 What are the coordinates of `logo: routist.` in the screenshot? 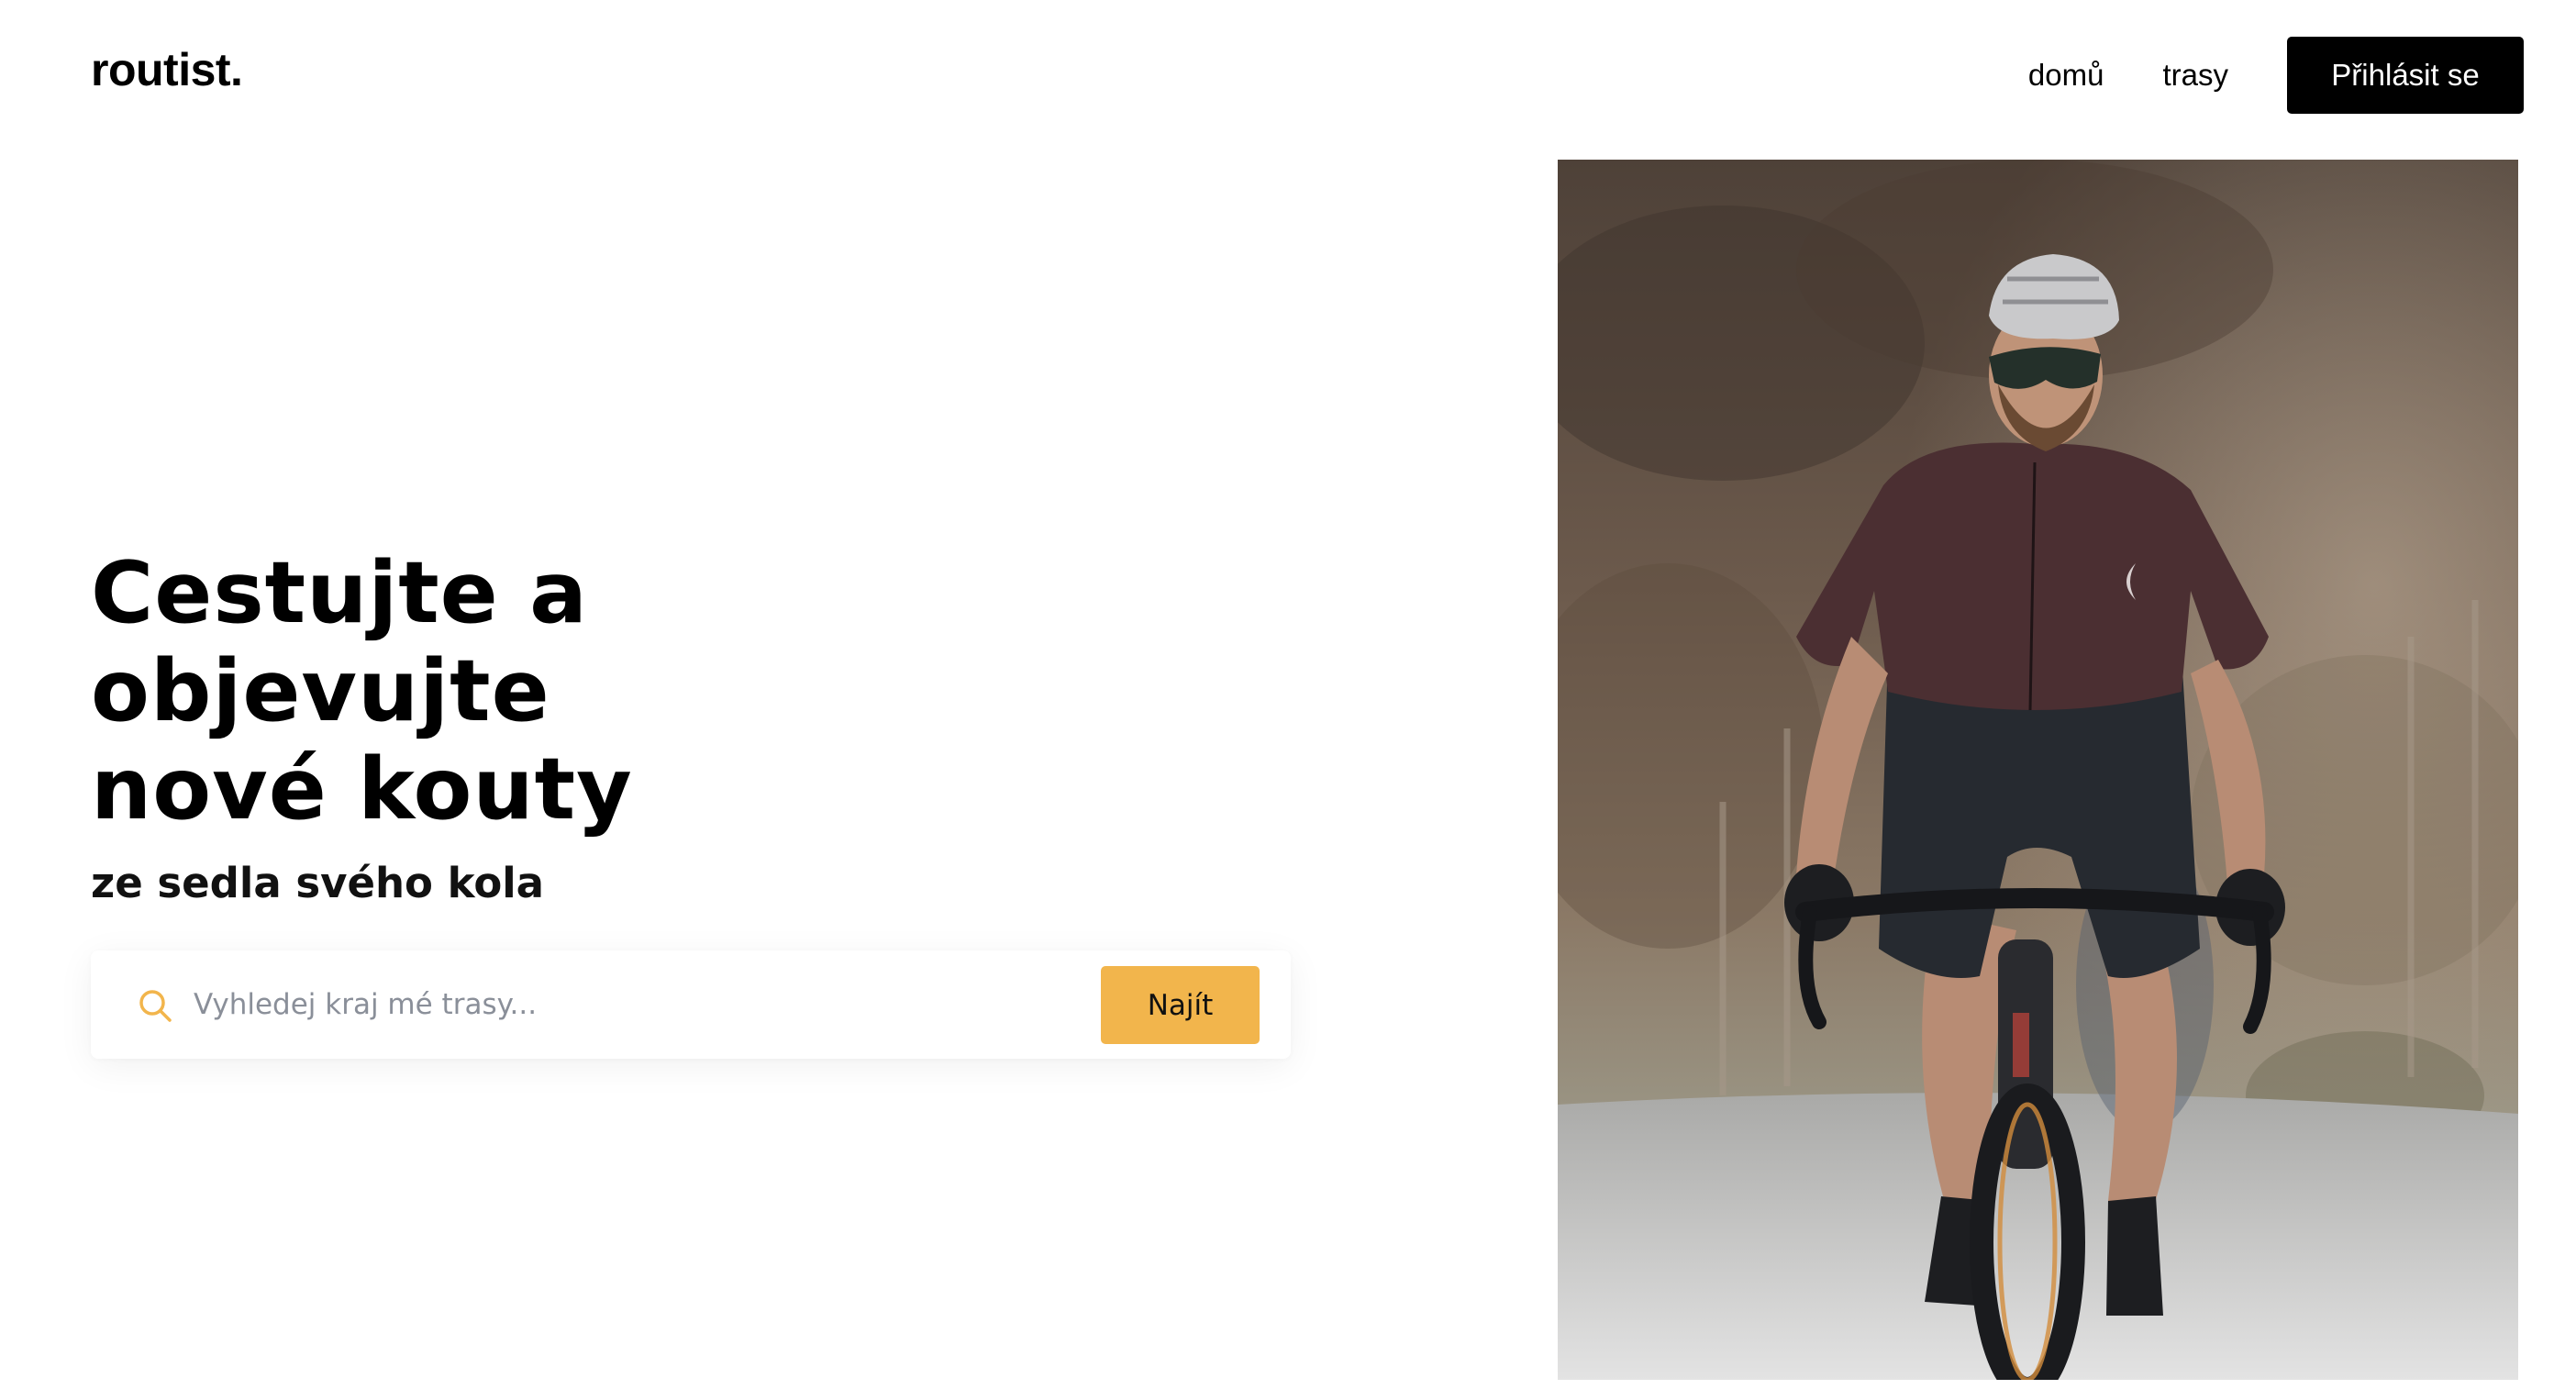 It's located at (167, 69).